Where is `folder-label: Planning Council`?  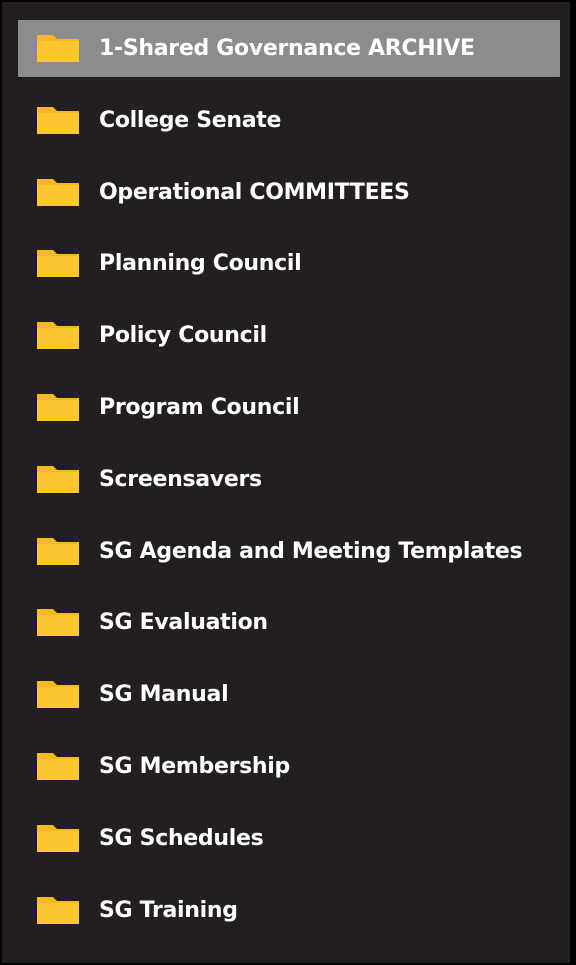
folder-label: Planning Council is located at coordinates (200, 264).